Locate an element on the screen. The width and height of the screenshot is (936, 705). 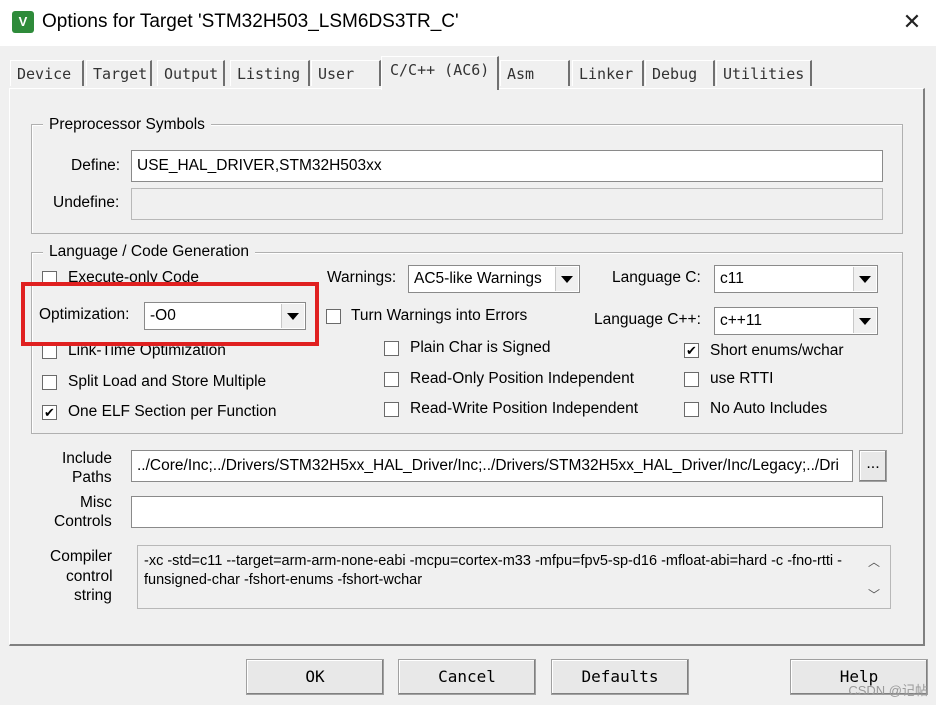
scroll-down-icon: ﹀ is located at coordinates (874, 594).